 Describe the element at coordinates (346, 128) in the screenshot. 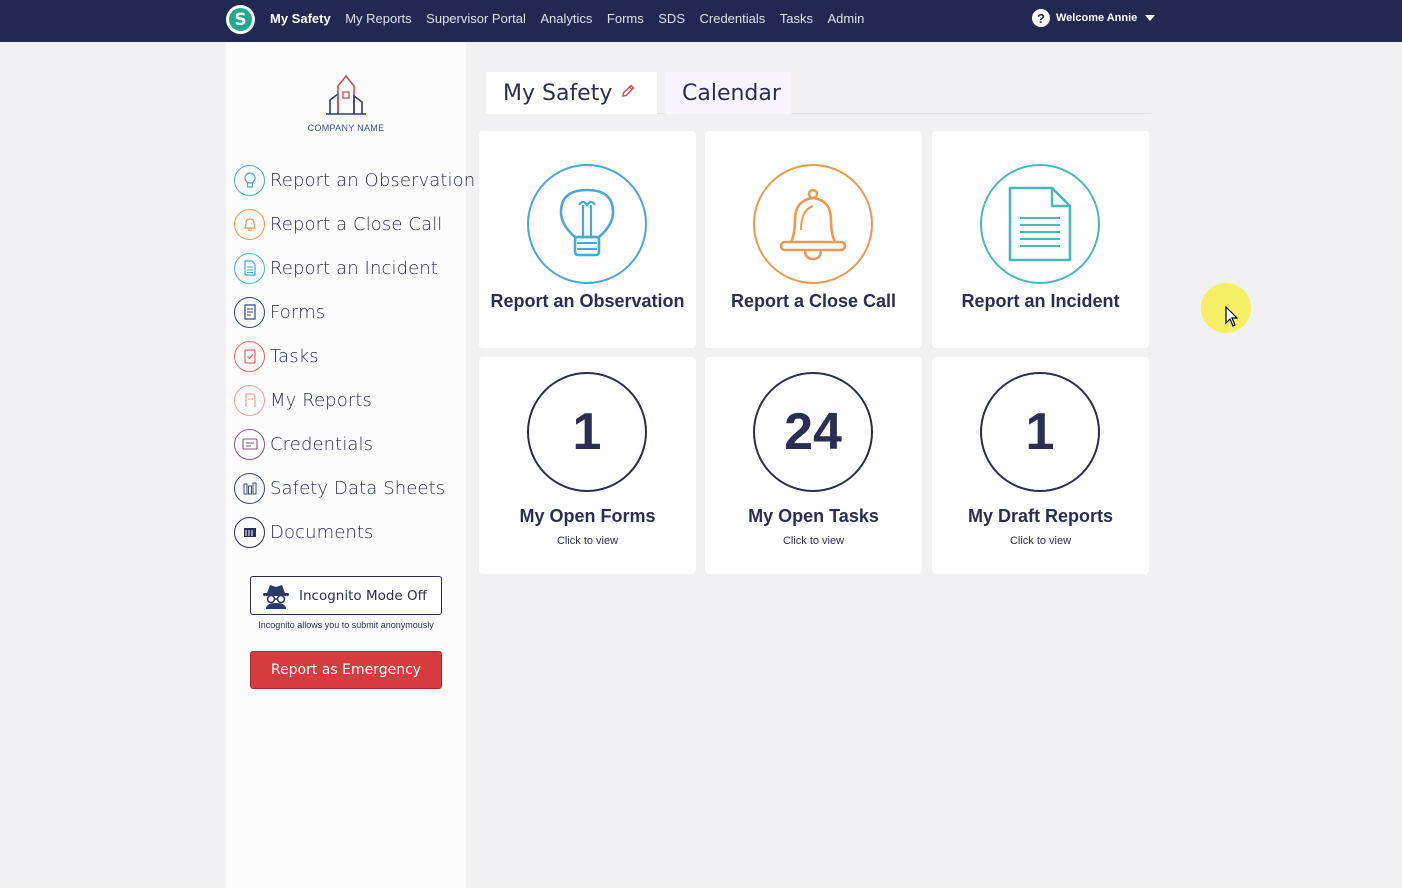

I see `company-name: COMPANY NAME` at that location.